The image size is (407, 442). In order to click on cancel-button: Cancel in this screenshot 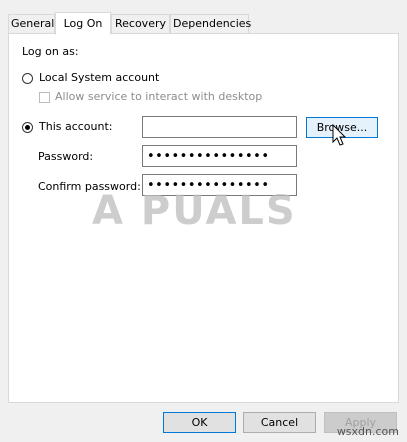, I will do `click(279, 422)`.